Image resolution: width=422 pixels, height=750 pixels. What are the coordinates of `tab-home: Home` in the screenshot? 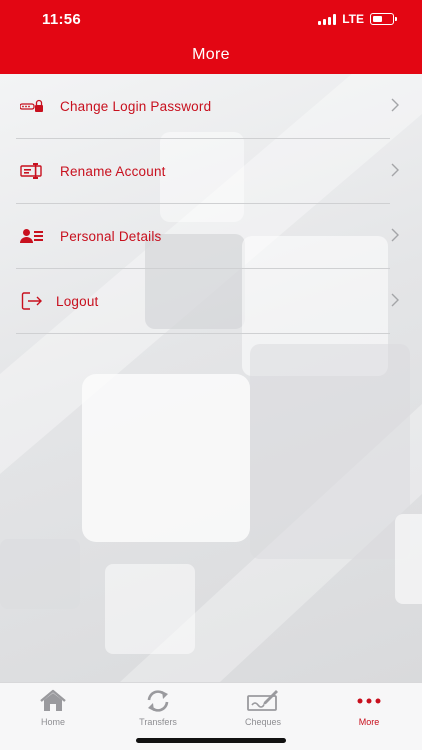 It's located at (53, 707).